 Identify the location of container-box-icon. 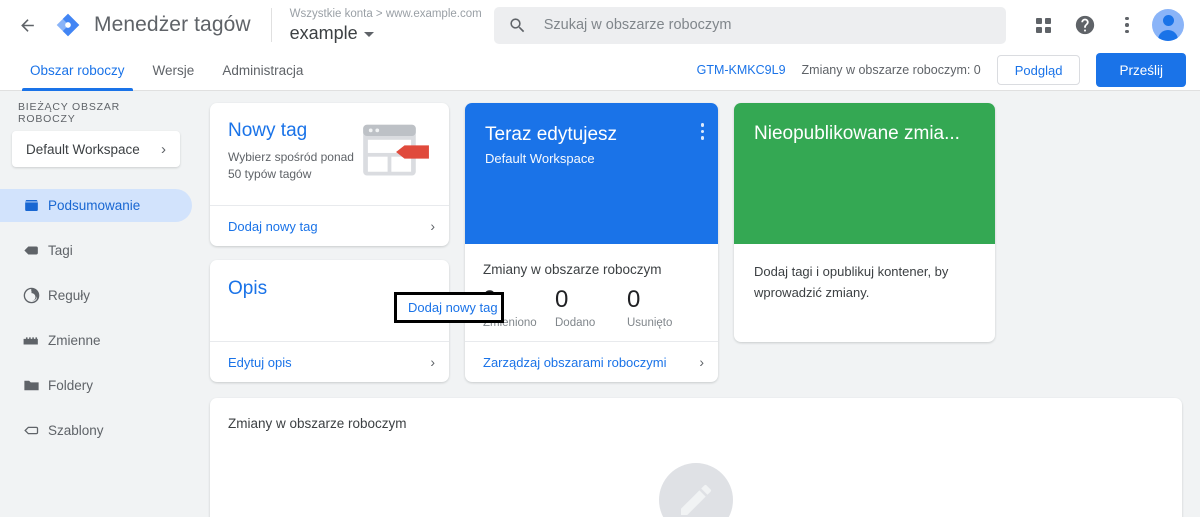
(35, 205).